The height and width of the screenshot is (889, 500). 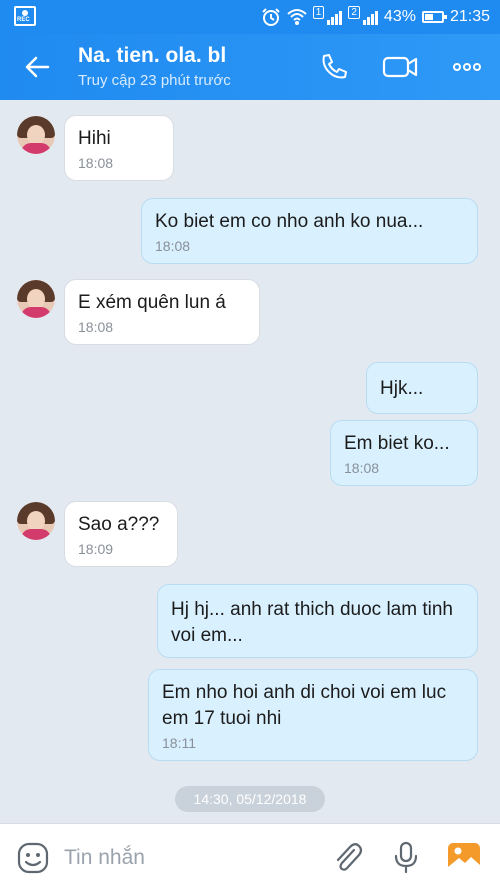 I want to click on battery-percent: 43%, so click(x=399, y=16).